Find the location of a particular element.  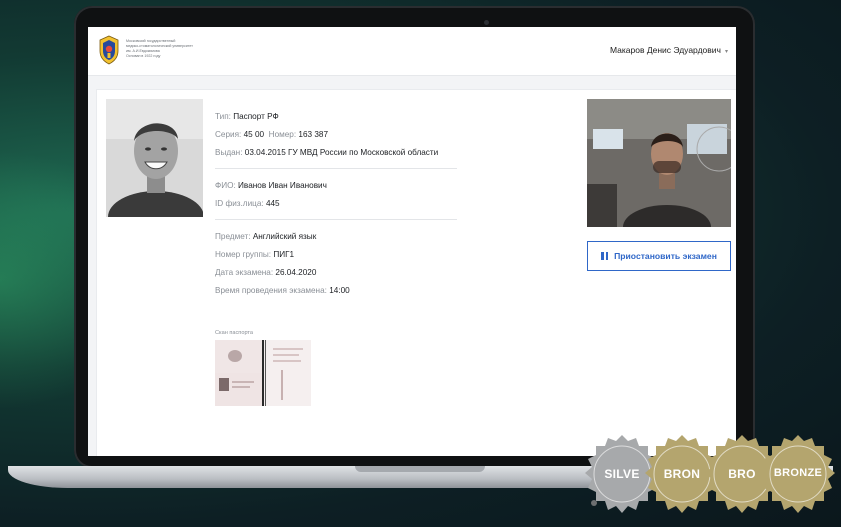

student-photo is located at coordinates (154, 158).